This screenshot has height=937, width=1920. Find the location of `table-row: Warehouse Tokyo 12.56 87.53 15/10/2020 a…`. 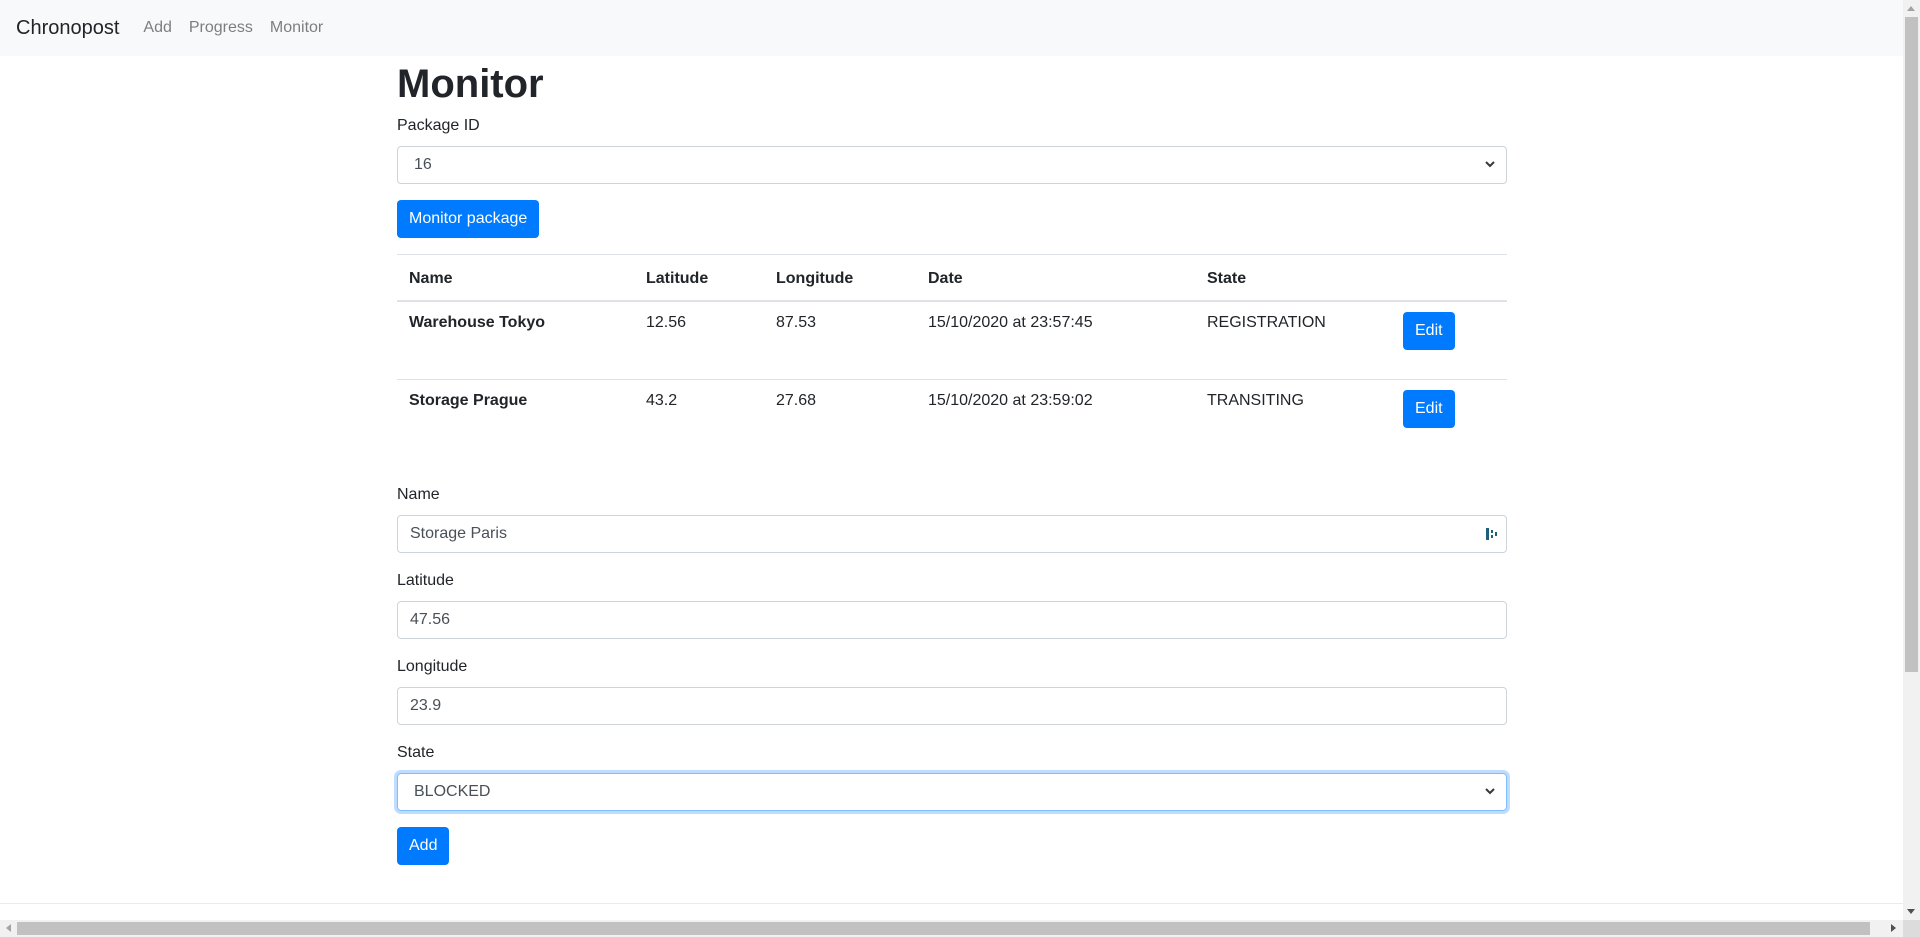

table-row: Warehouse Tokyo 12.56 87.53 15/10/2020 a… is located at coordinates (952, 340).